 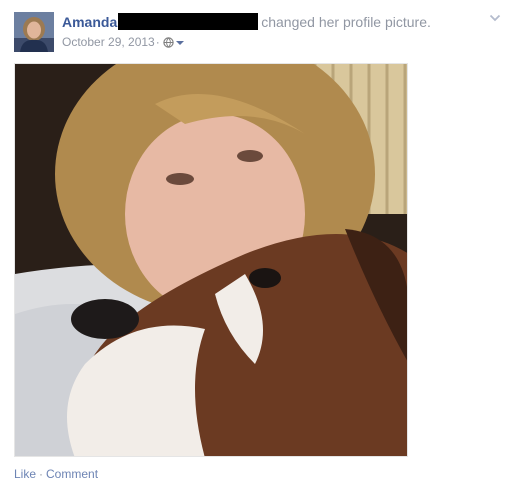 I want to click on story-meta: October 29, 2013·, so click(x=123, y=42).